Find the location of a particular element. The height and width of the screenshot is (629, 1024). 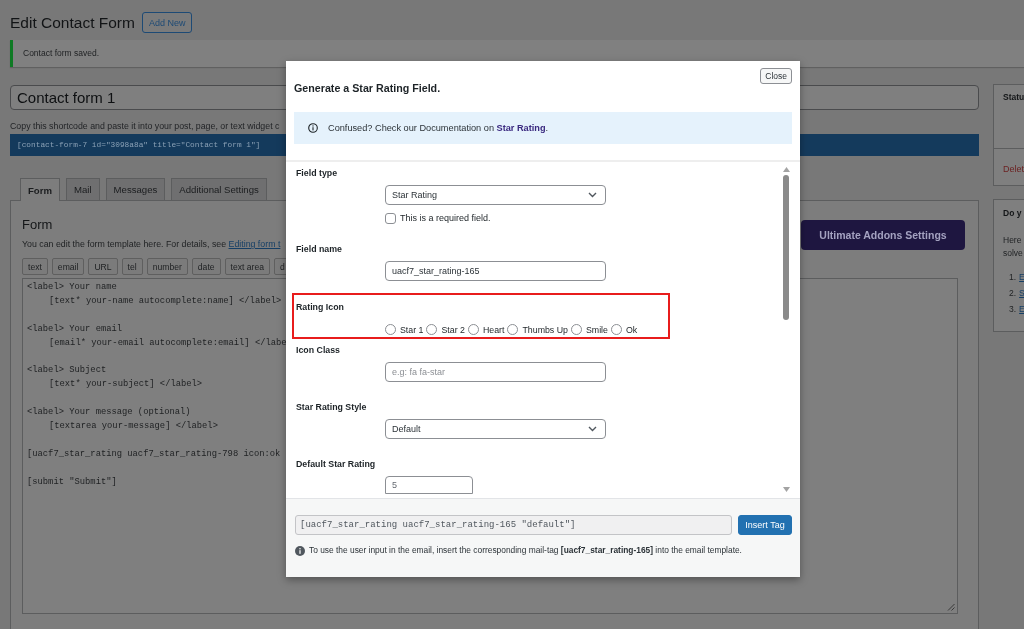

code-line: <label> Your message (optional) is located at coordinates (109, 413).